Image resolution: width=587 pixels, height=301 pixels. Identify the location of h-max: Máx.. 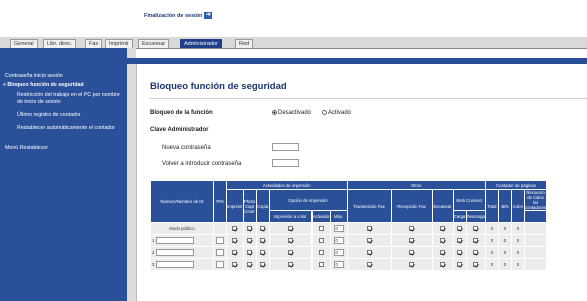
(338, 216).